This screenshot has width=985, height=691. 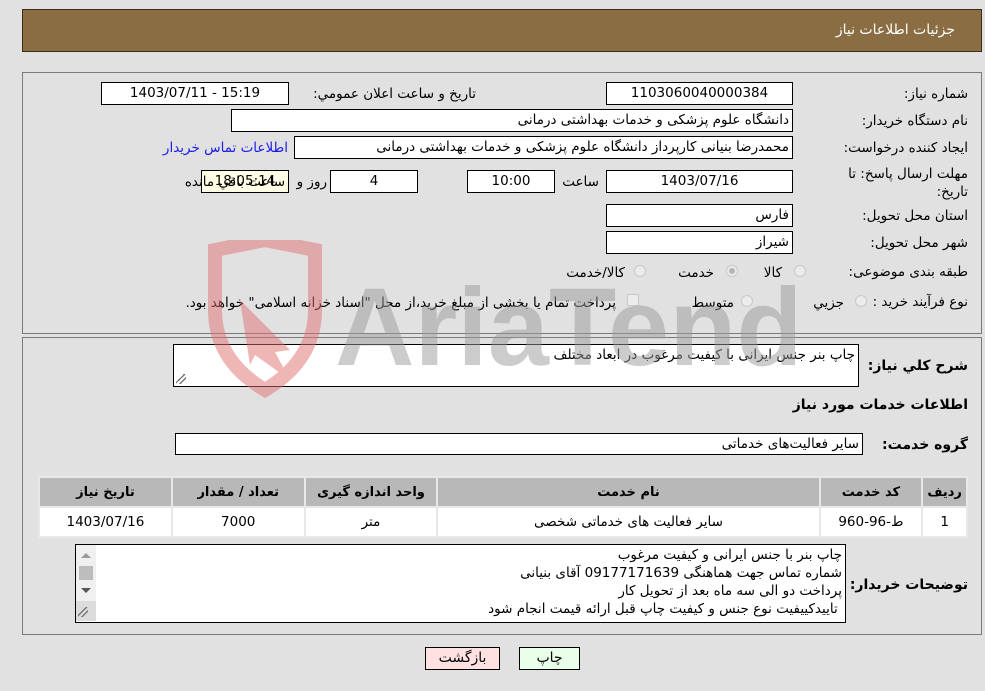 What do you see at coordinates (699, 242) in the screenshot?
I see `city-field: شیراز` at bounding box center [699, 242].